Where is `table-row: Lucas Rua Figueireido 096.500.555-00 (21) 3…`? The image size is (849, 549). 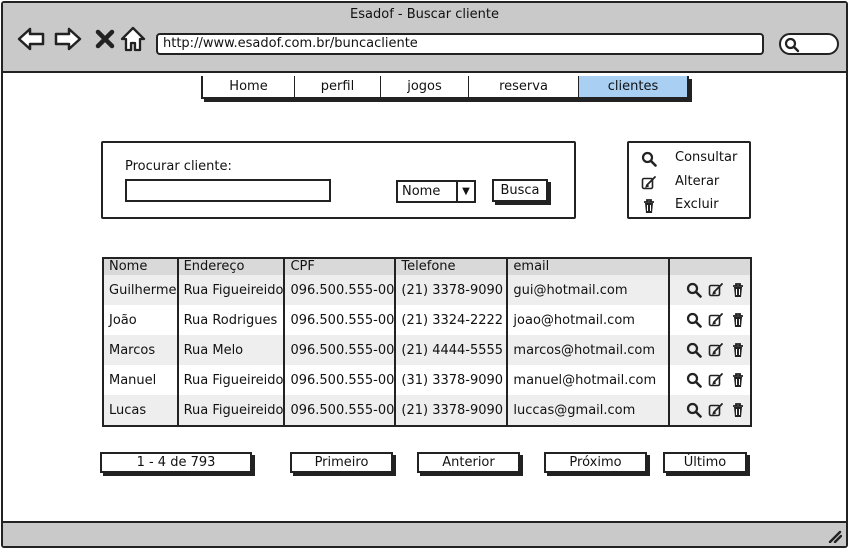 table-row: Lucas Rua Figueireido 096.500.555-00 (21) 3… is located at coordinates (427, 410).